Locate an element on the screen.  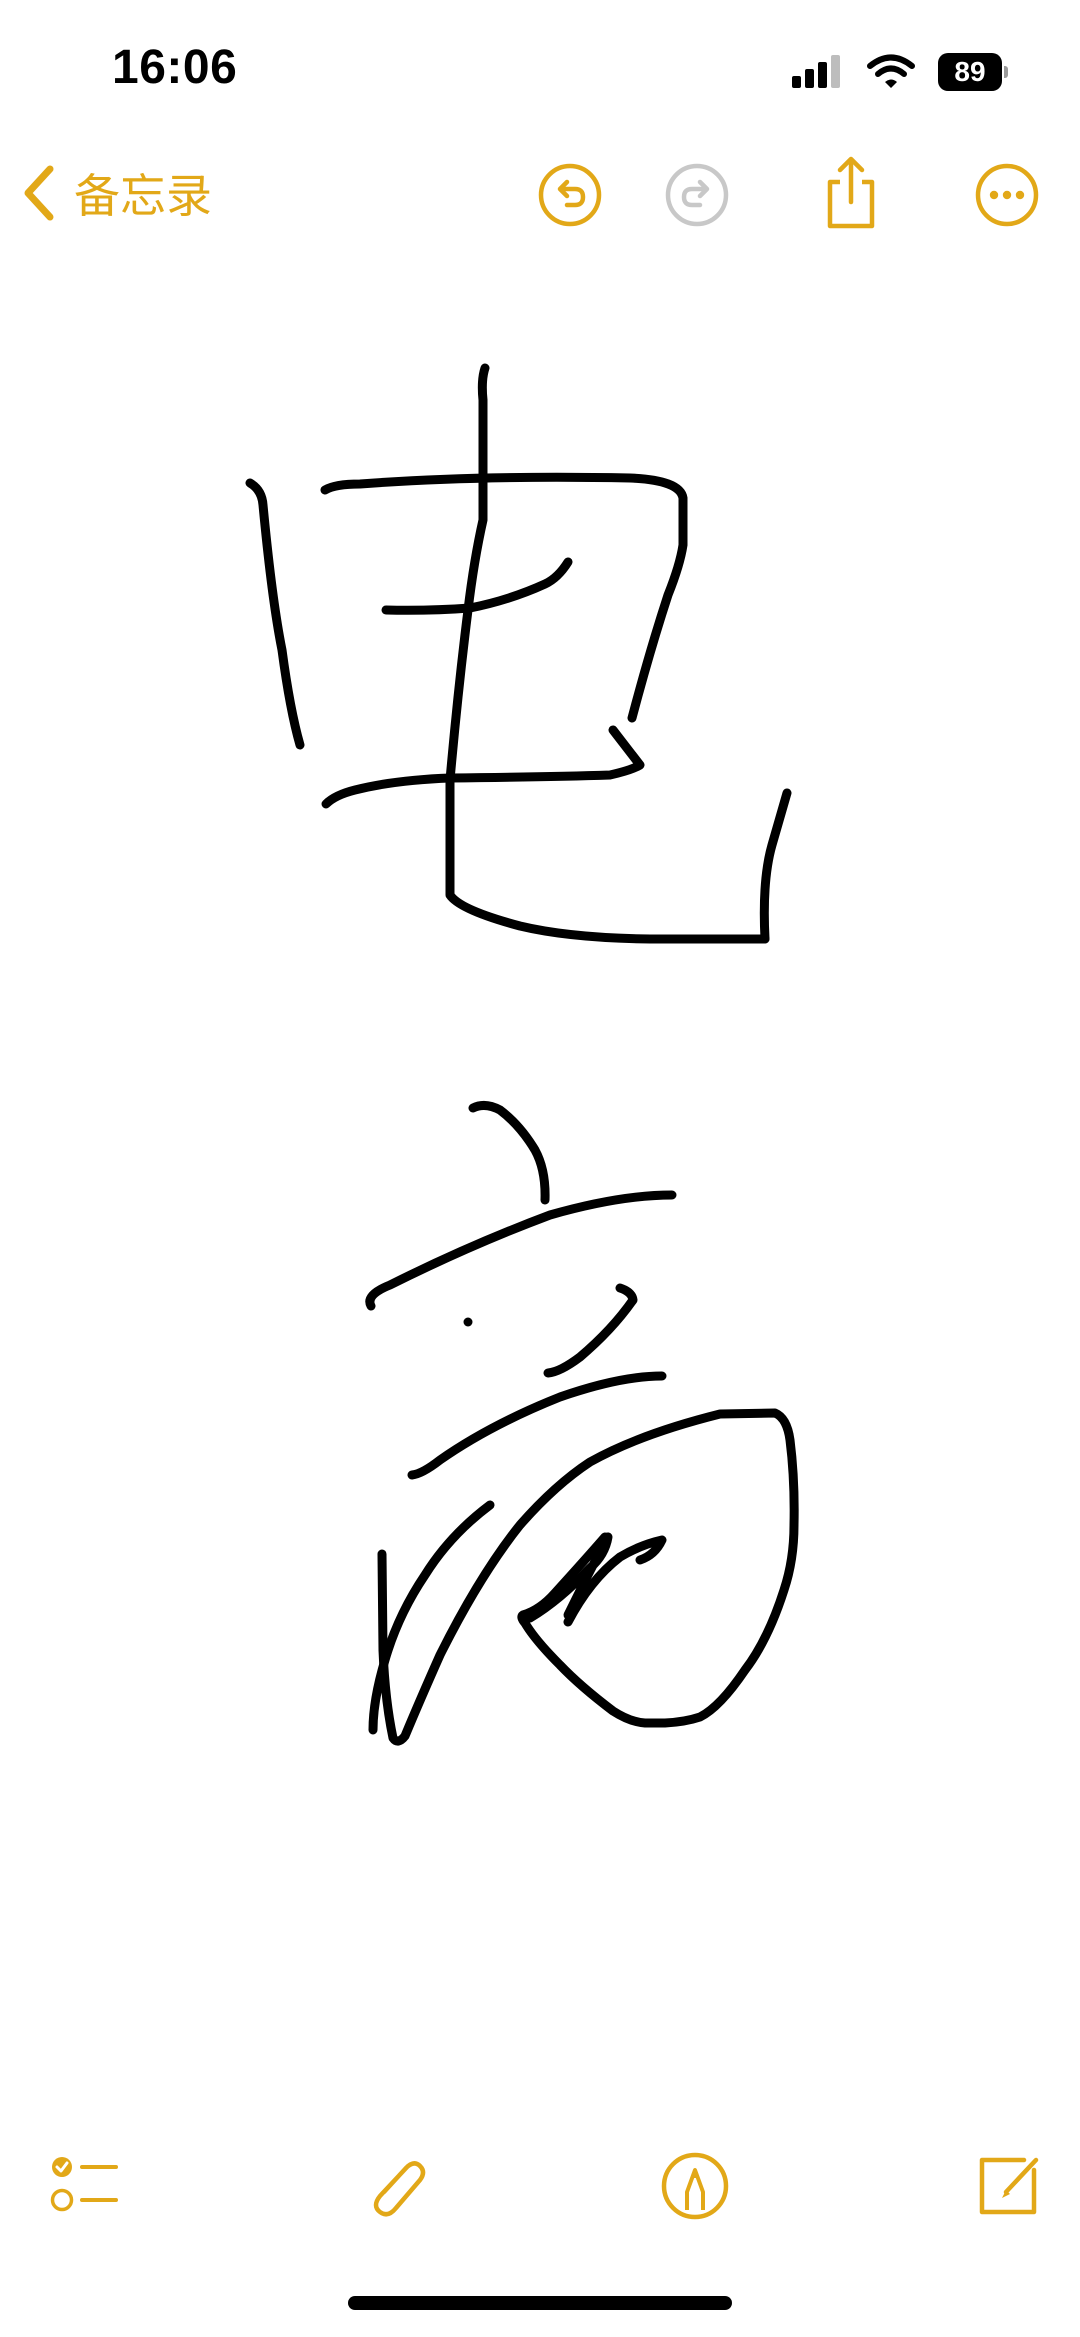
status-bar: 16:06 89 is located at coordinates (540, 70).